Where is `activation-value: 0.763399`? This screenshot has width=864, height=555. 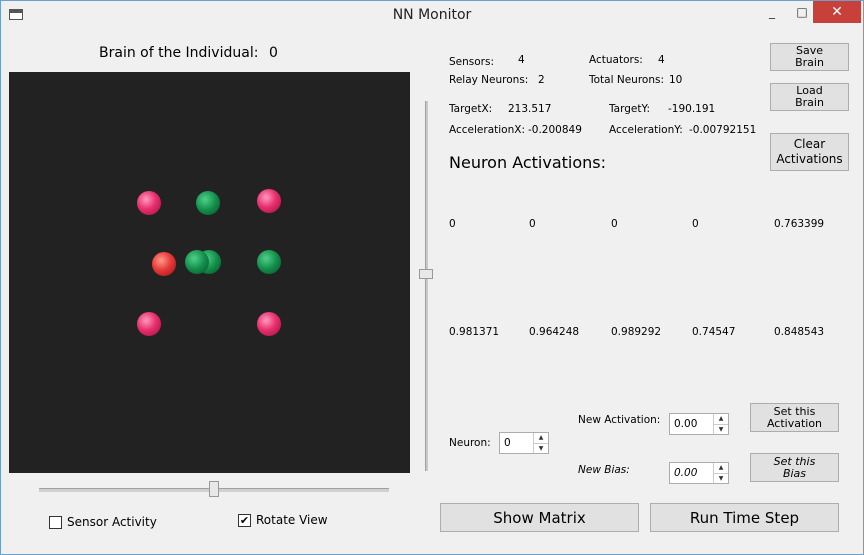
activation-value: 0.763399 is located at coordinates (799, 224).